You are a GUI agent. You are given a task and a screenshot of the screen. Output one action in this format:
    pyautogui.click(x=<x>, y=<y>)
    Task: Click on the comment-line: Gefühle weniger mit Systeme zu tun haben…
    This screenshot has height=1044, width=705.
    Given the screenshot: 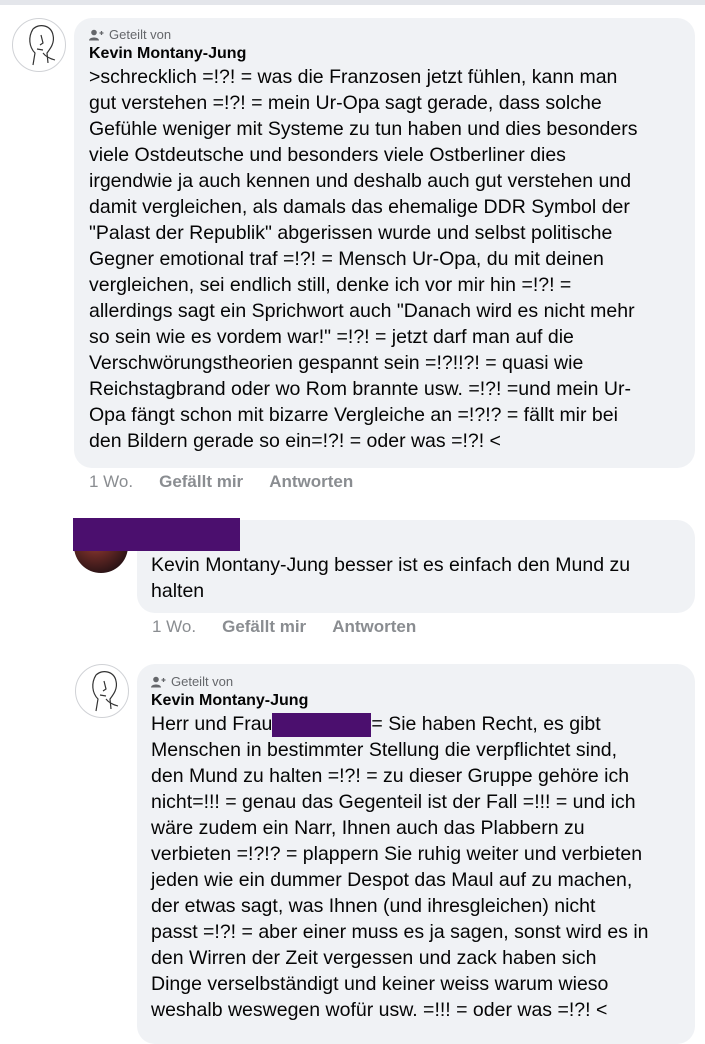 What is the action you would take?
    pyautogui.click(x=363, y=129)
    